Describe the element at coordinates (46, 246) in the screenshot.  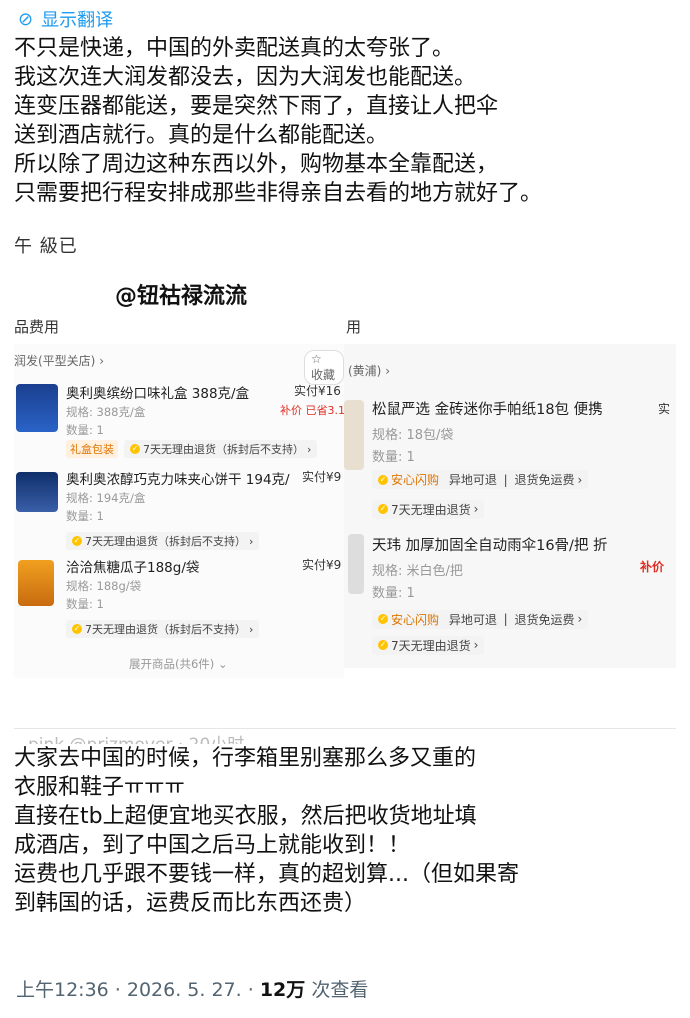
I see `overlapped-text: 午 級已` at that location.